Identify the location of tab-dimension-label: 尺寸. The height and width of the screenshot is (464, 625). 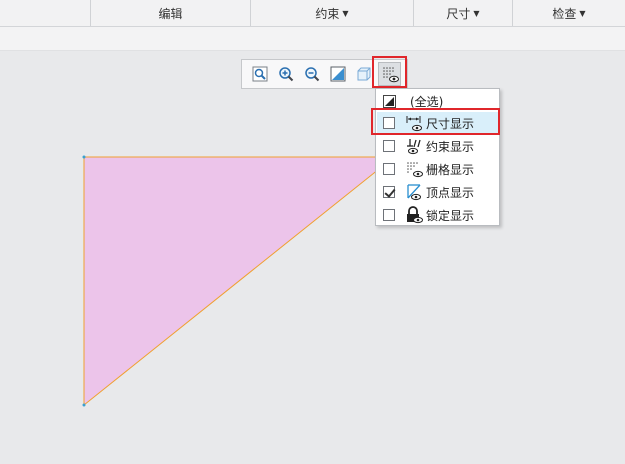
(458, 13).